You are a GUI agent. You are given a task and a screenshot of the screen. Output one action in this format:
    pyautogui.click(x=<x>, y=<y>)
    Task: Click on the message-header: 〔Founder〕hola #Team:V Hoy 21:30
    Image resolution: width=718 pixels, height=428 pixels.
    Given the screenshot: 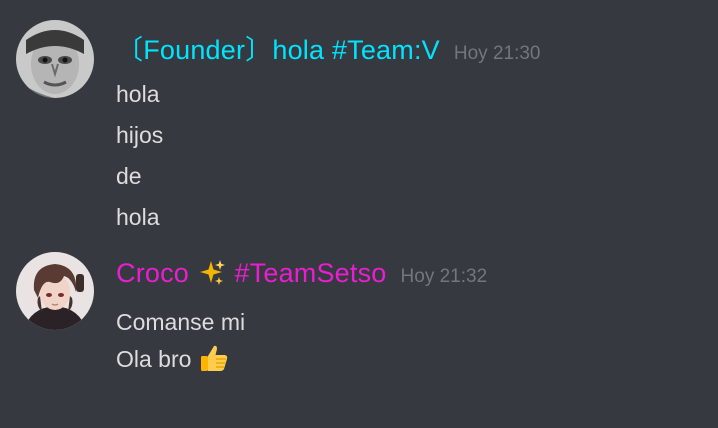 What is the action you would take?
    pyautogui.click(x=328, y=47)
    